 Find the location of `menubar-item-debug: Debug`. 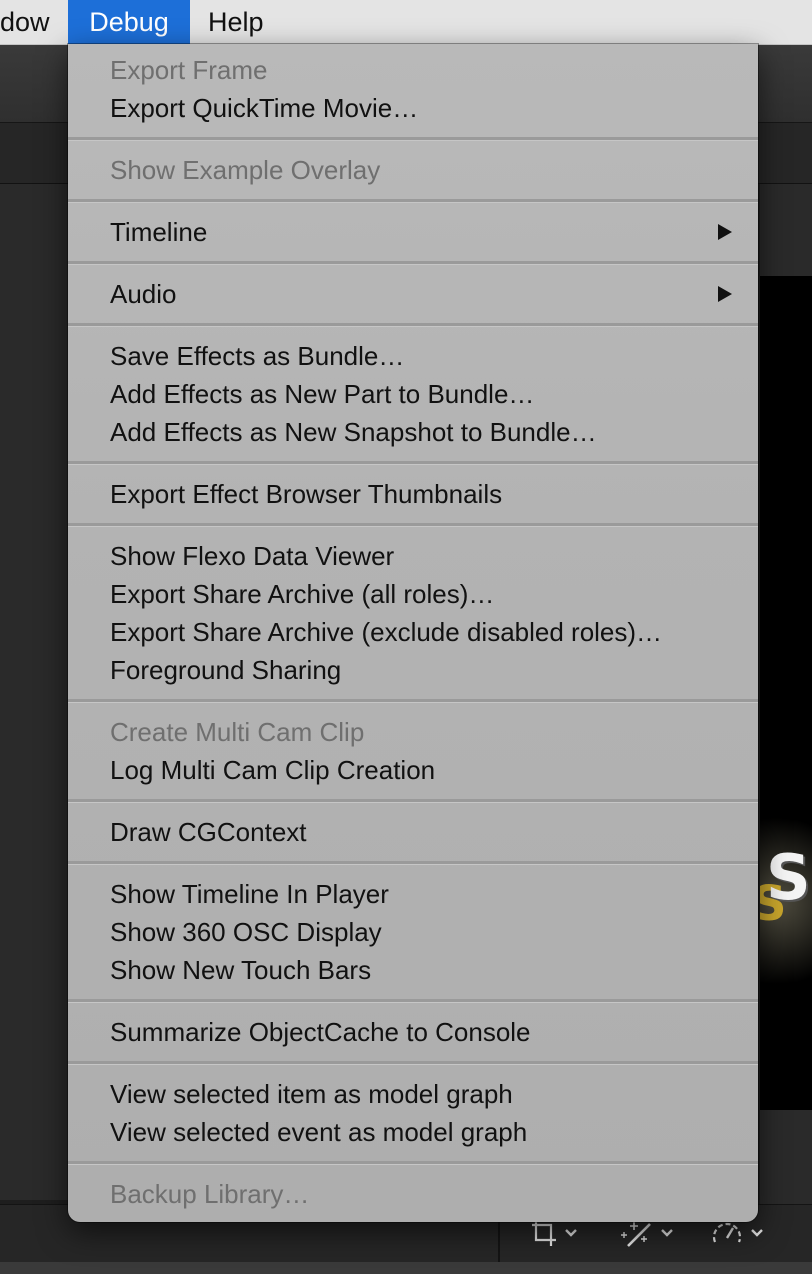

menubar-item-debug: Debug is located at coordinates (129, 22).